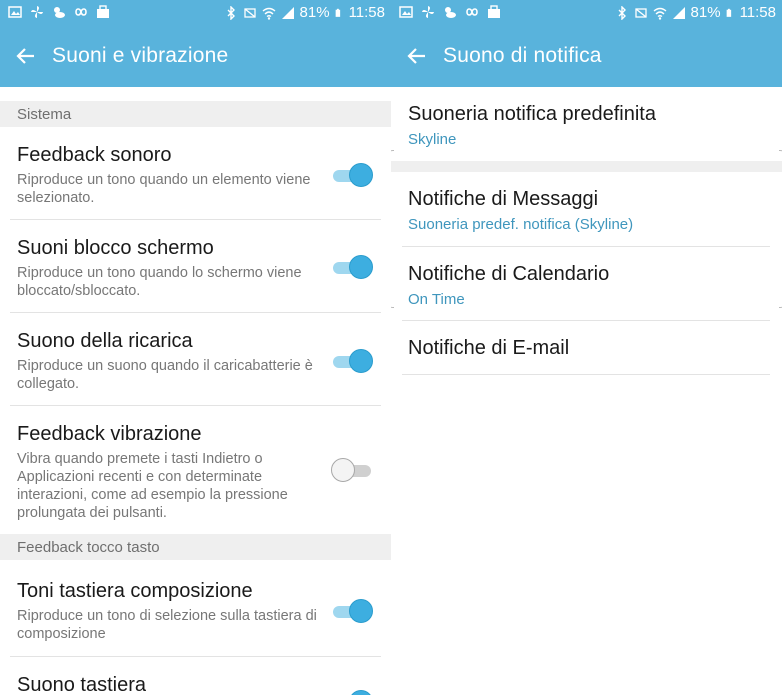 Image resolution: width=782 pixels, height=695 pixels. Describe the element at coordinates (352, 175) in the screenshot. I see `feedback-sonoro-toggle` at that location.